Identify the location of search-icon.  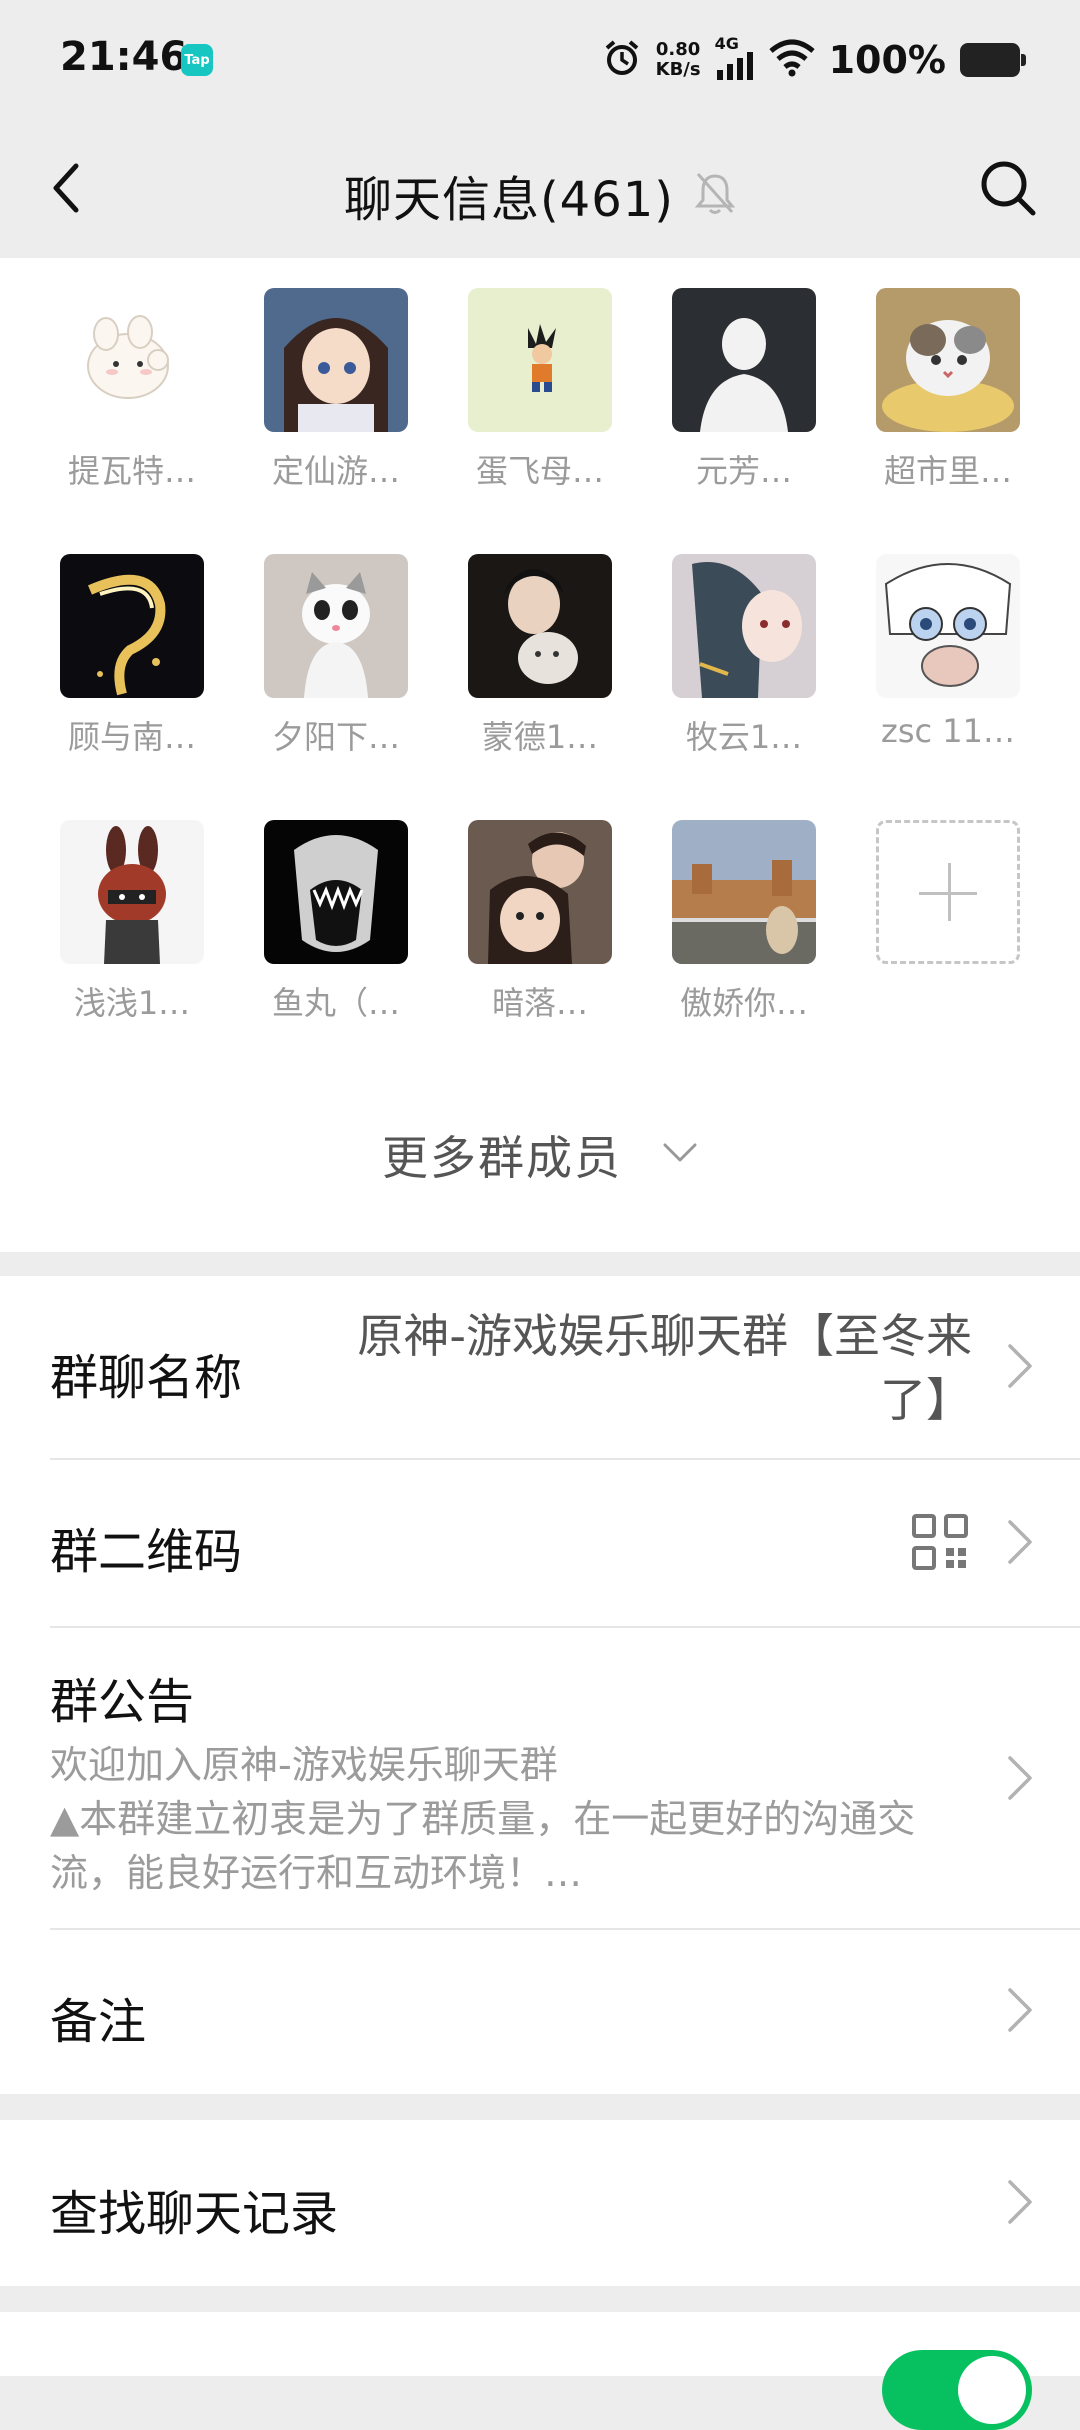
(1008, 188).